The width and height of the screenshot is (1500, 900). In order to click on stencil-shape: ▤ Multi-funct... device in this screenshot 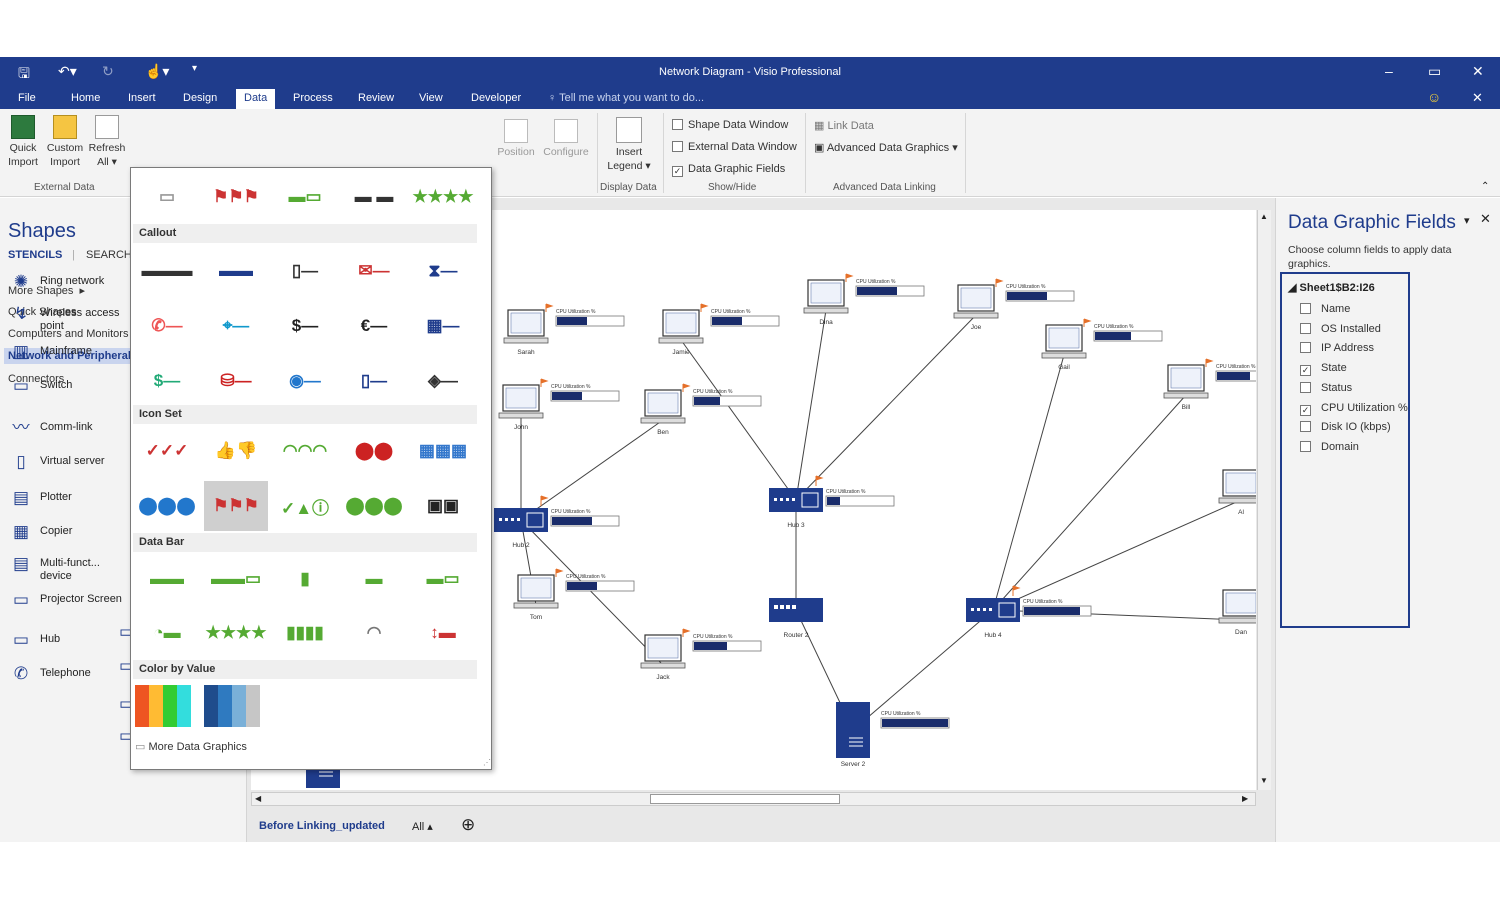, I will do `click(70, 568)`.